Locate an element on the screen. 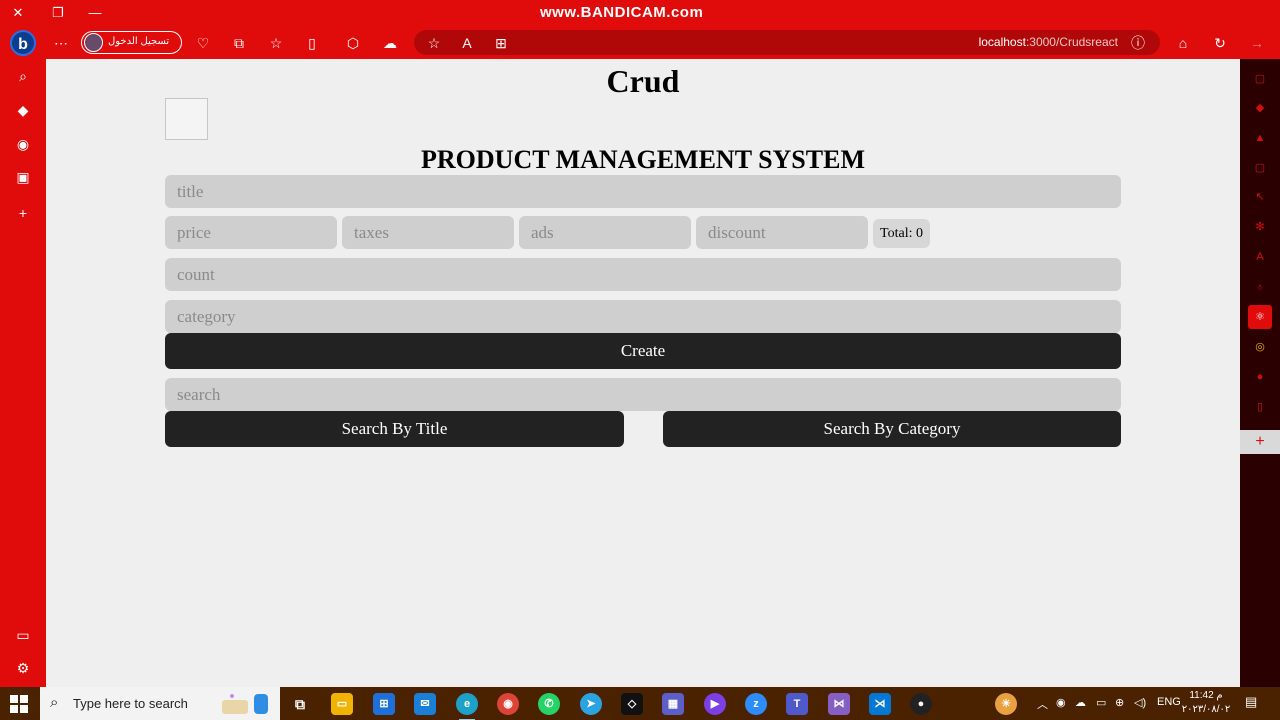 Image resolution: width=1280 pixels, height=720 pixels. profile-label: تسجيل الدخول is located at coordinates (139, 41).